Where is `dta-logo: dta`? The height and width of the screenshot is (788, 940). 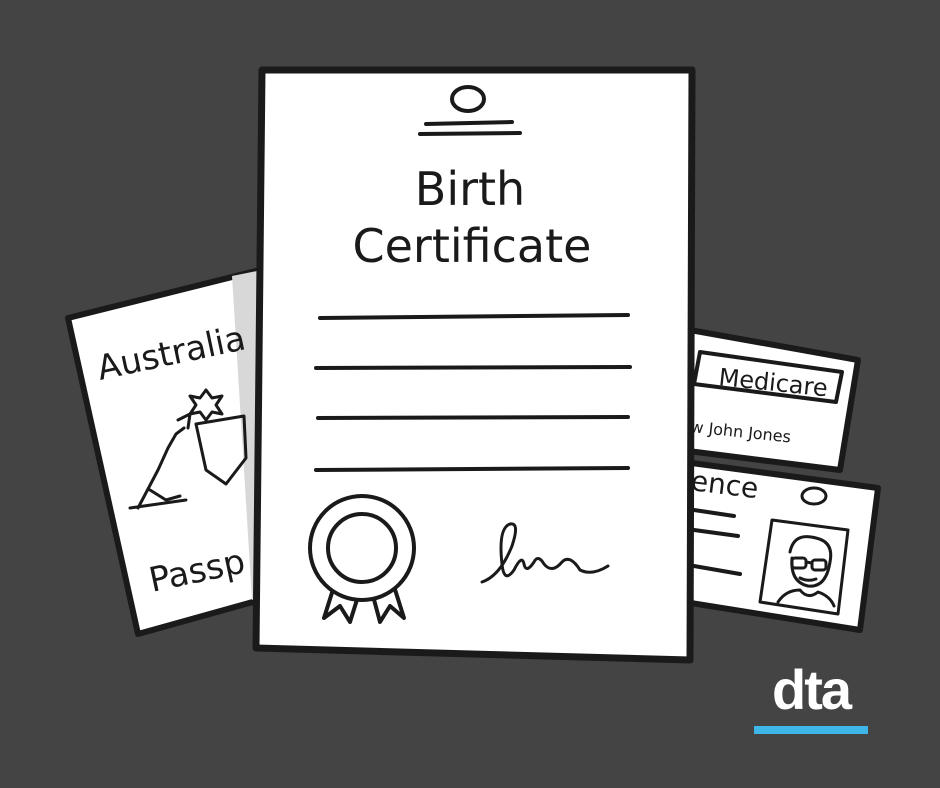 dta-logo: dta is located at coordinates (811, 699).